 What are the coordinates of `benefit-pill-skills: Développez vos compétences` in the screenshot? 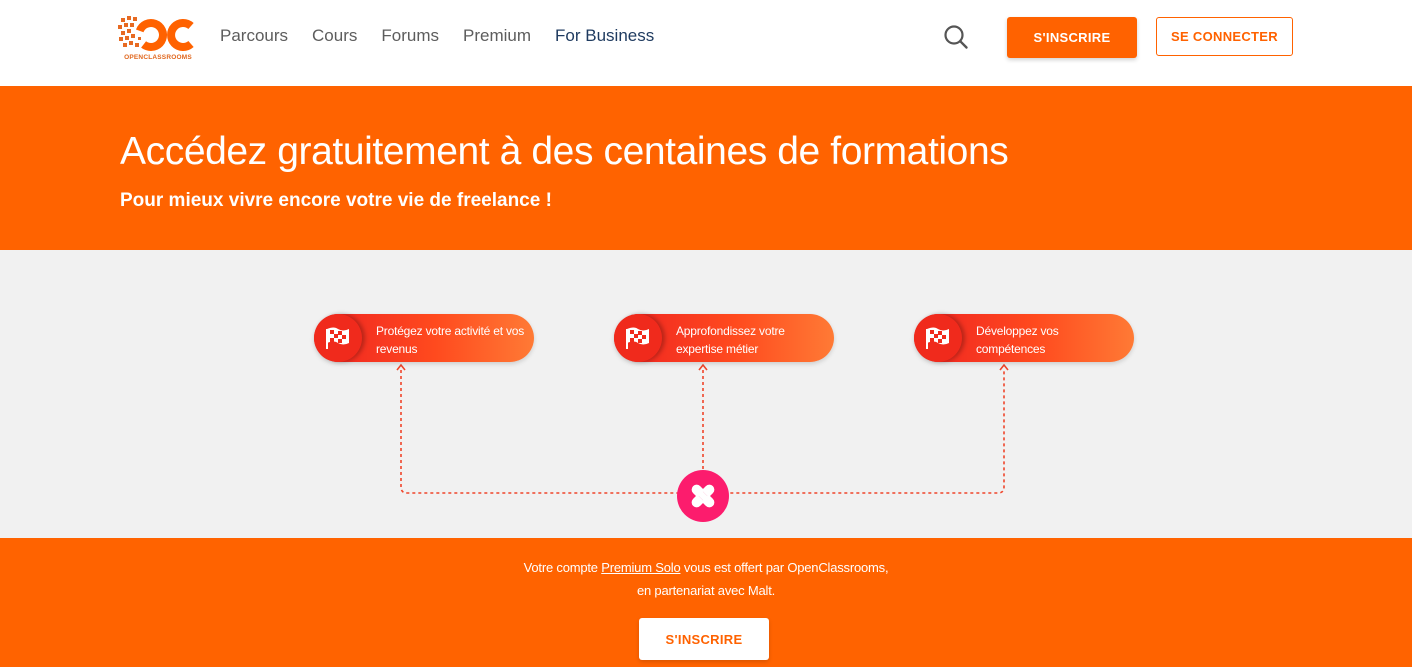 It's located at (1024, 338).